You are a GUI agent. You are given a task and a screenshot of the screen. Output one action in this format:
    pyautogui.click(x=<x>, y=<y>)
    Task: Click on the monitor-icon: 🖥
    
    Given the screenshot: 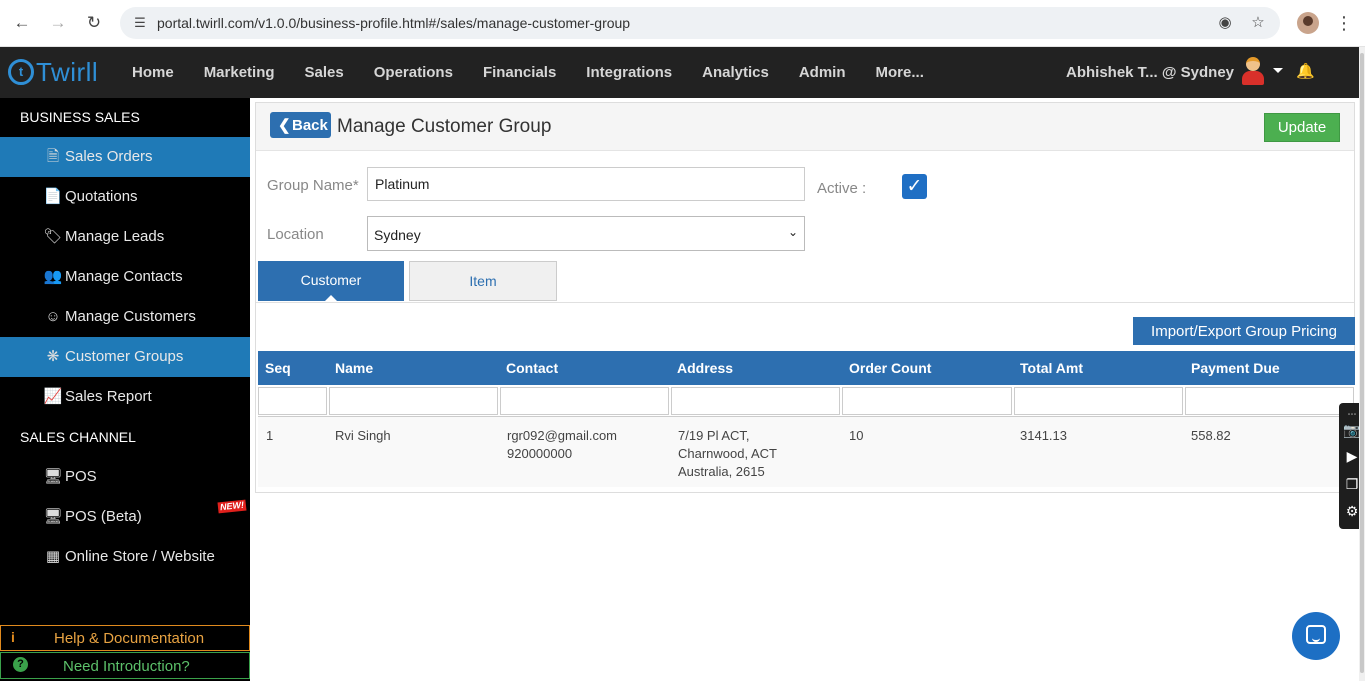 What is the action you would take?
    pyautogui.click(x=53, y=476)
    